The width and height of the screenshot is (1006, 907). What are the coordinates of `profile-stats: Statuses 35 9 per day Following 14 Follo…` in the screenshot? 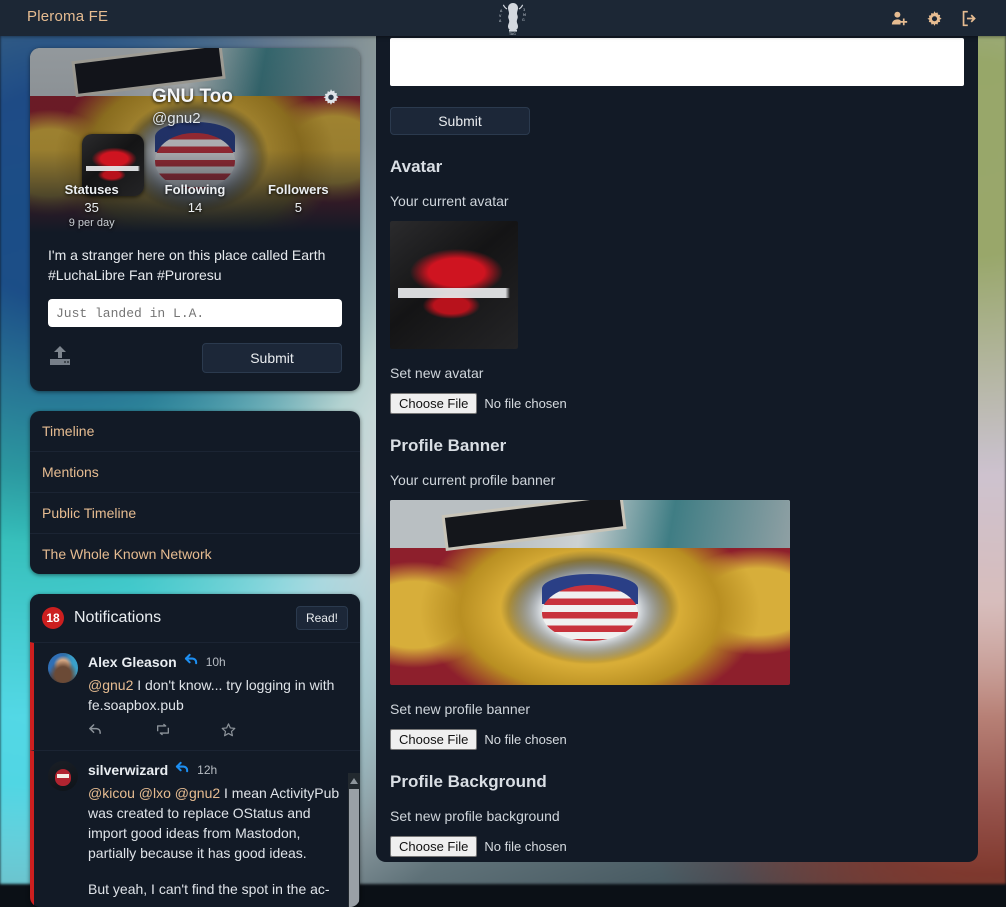 It's located at (195, 205).